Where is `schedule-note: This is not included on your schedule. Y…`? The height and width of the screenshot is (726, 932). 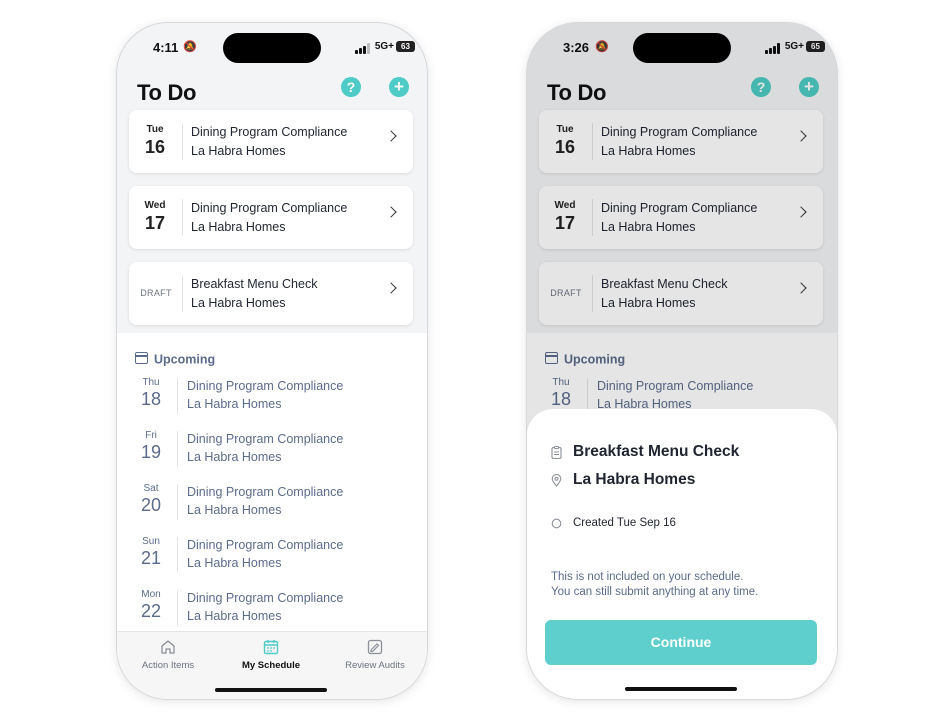 schedule-note: This is not included on your schedule. Y… is located at coordinates (689, 585).